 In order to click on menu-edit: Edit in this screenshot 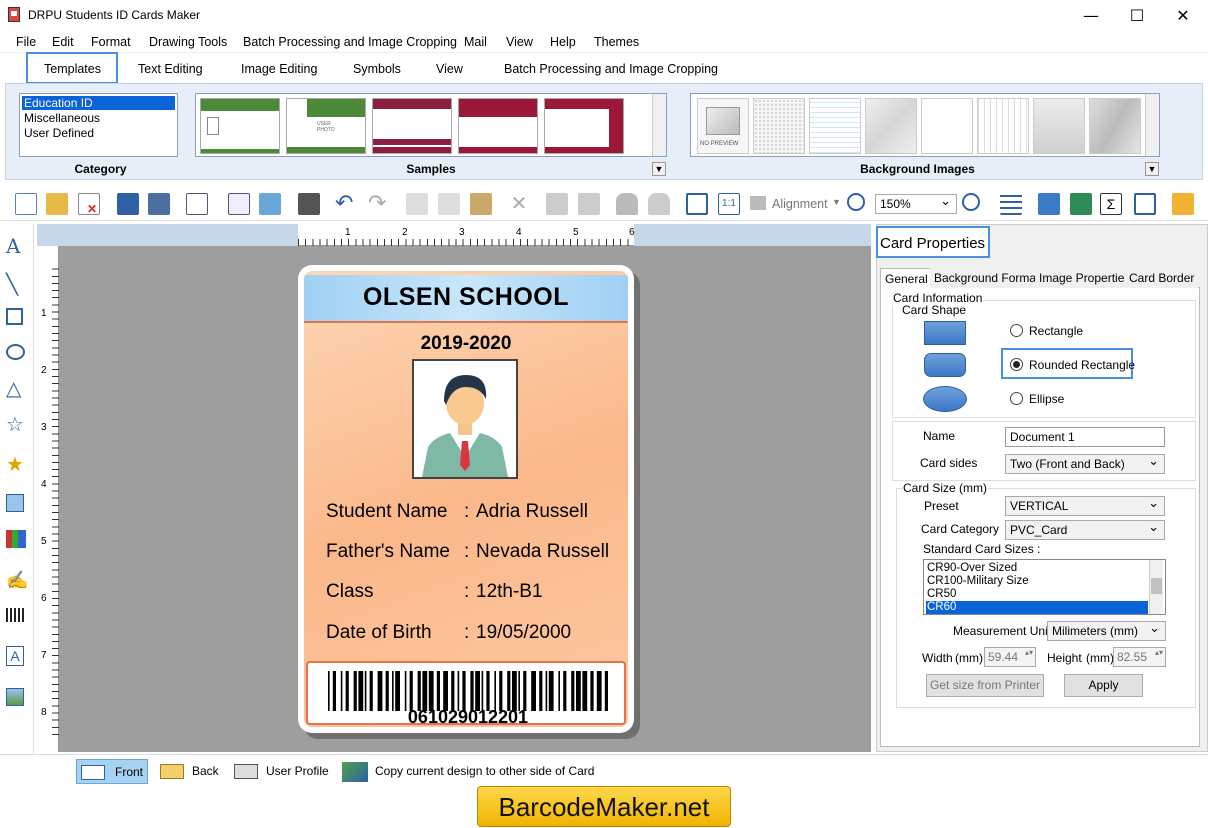, I will do `click(63, 42)`.